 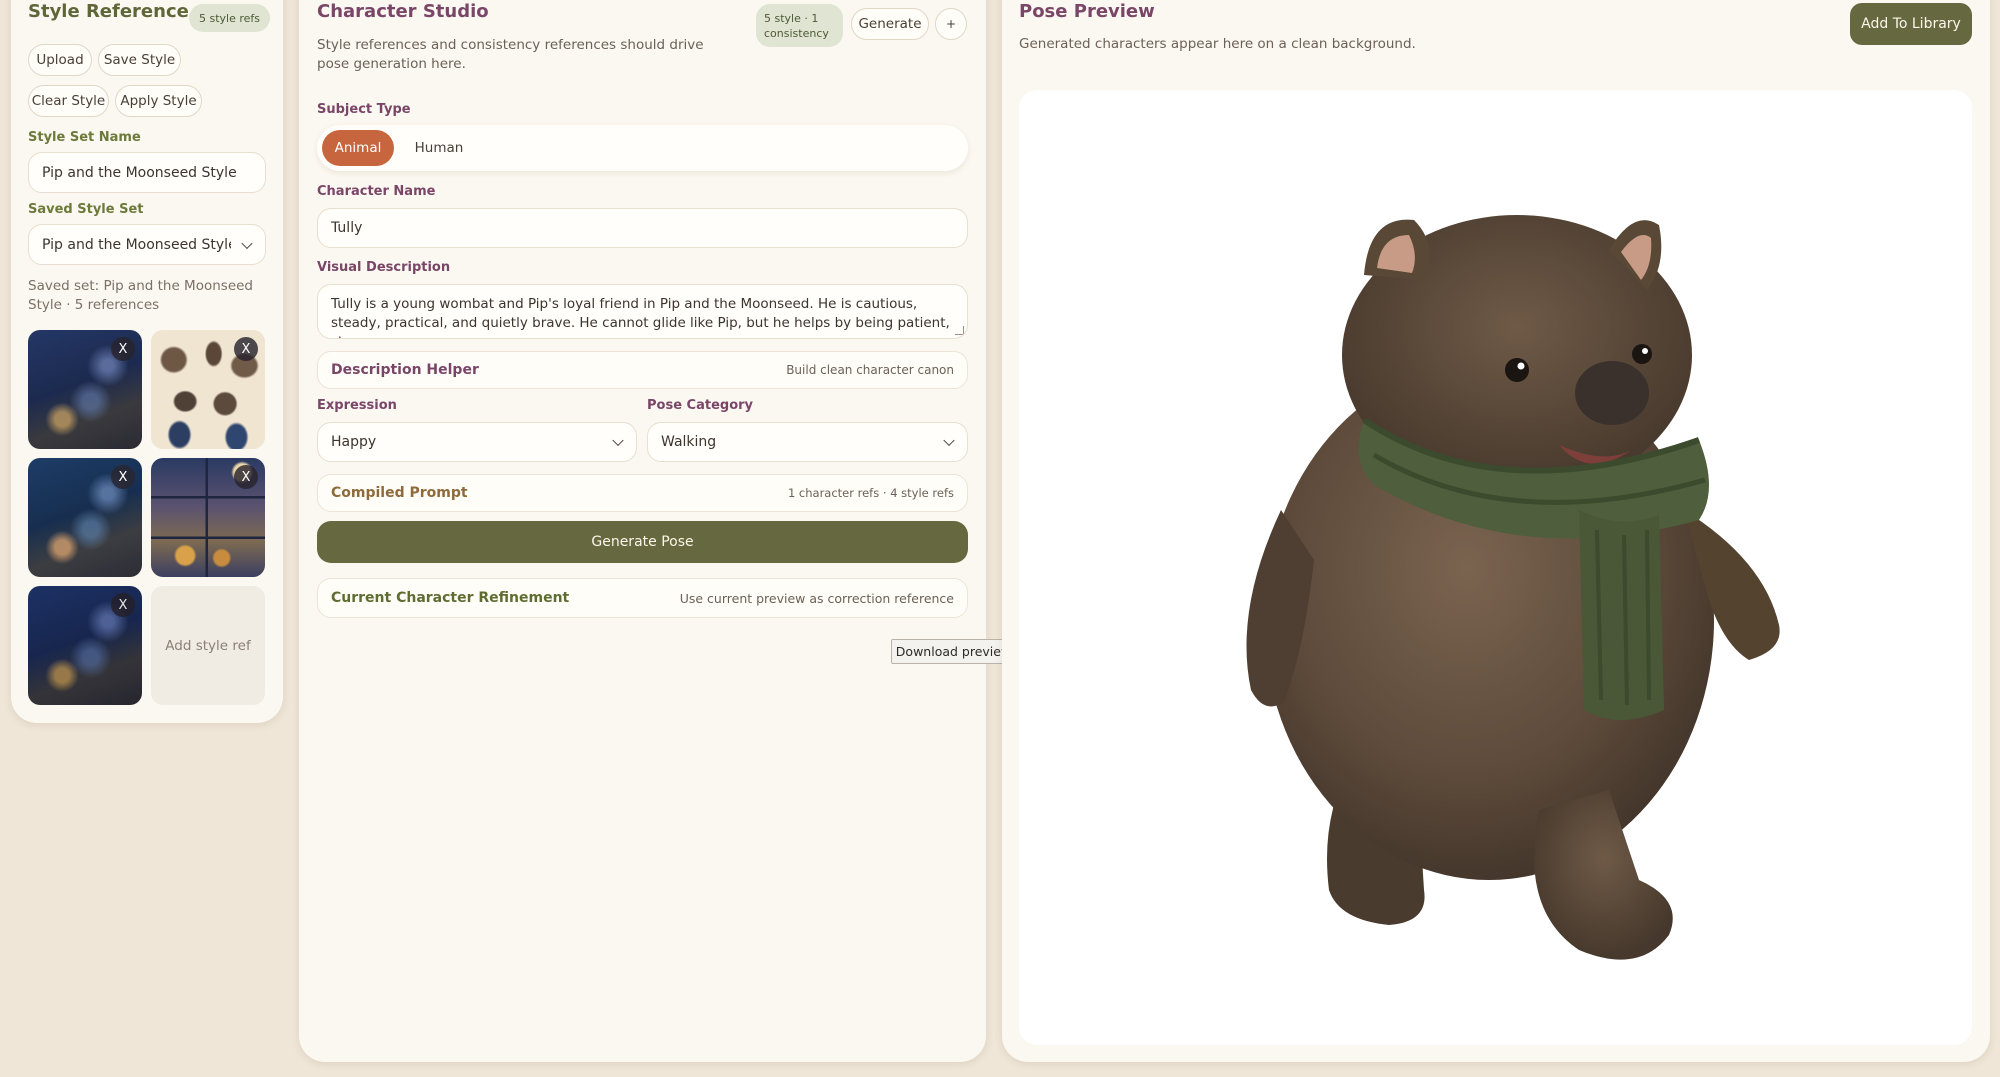 I want to click on style-reference-title: Style Reference, so click(x=108, y=11).